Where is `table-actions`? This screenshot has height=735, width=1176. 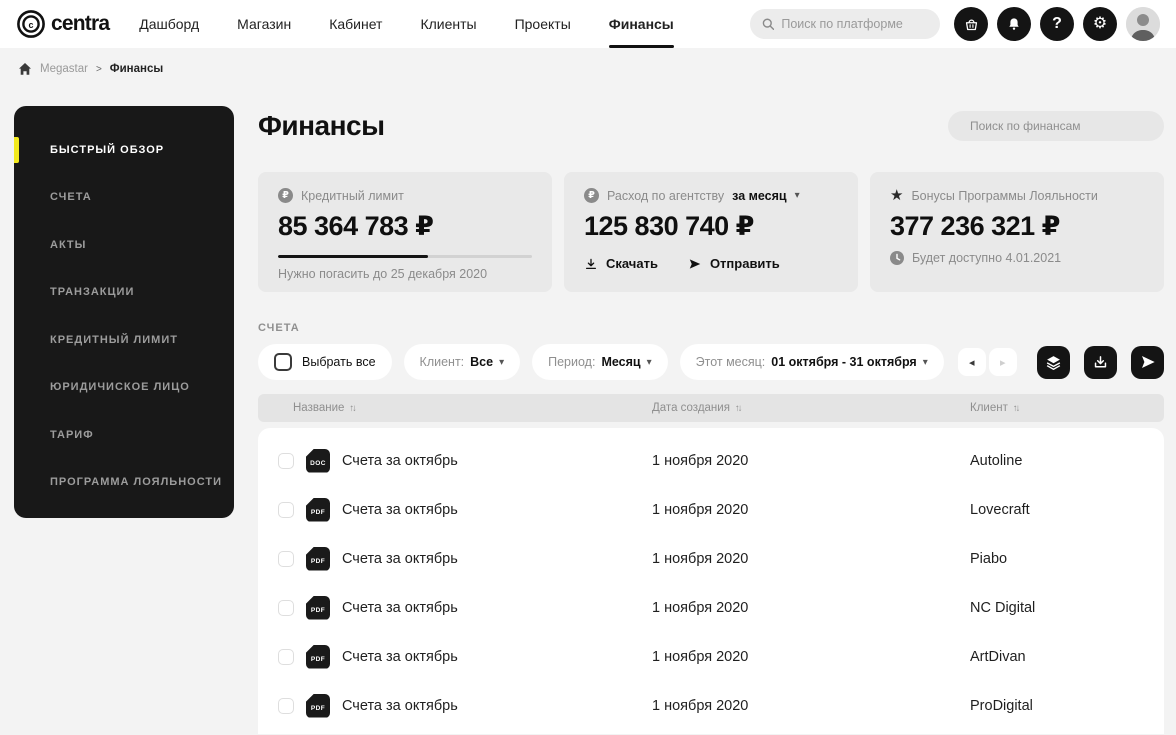
table-actions is located at coordinates (1100, 362).